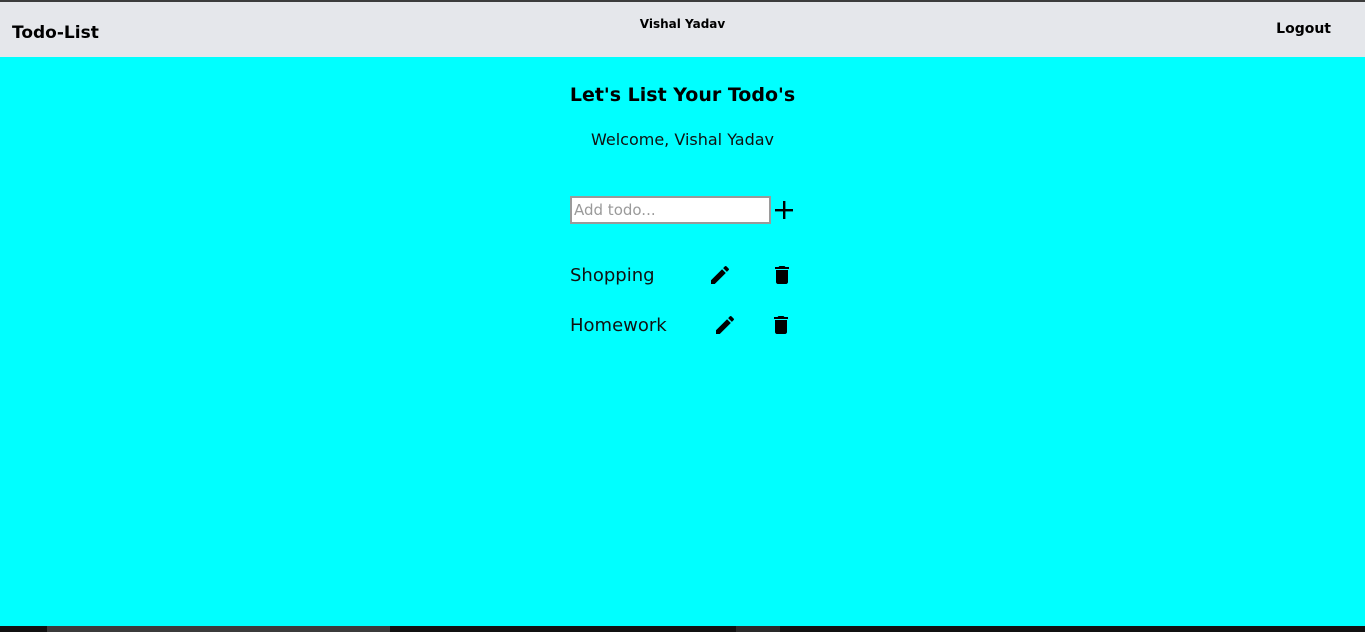 The height and width of the screenshot is (632, 1365). Describe the element at coordinates (618, 325) in the screenshot. I see `todo-item-text: Homework` at that location.